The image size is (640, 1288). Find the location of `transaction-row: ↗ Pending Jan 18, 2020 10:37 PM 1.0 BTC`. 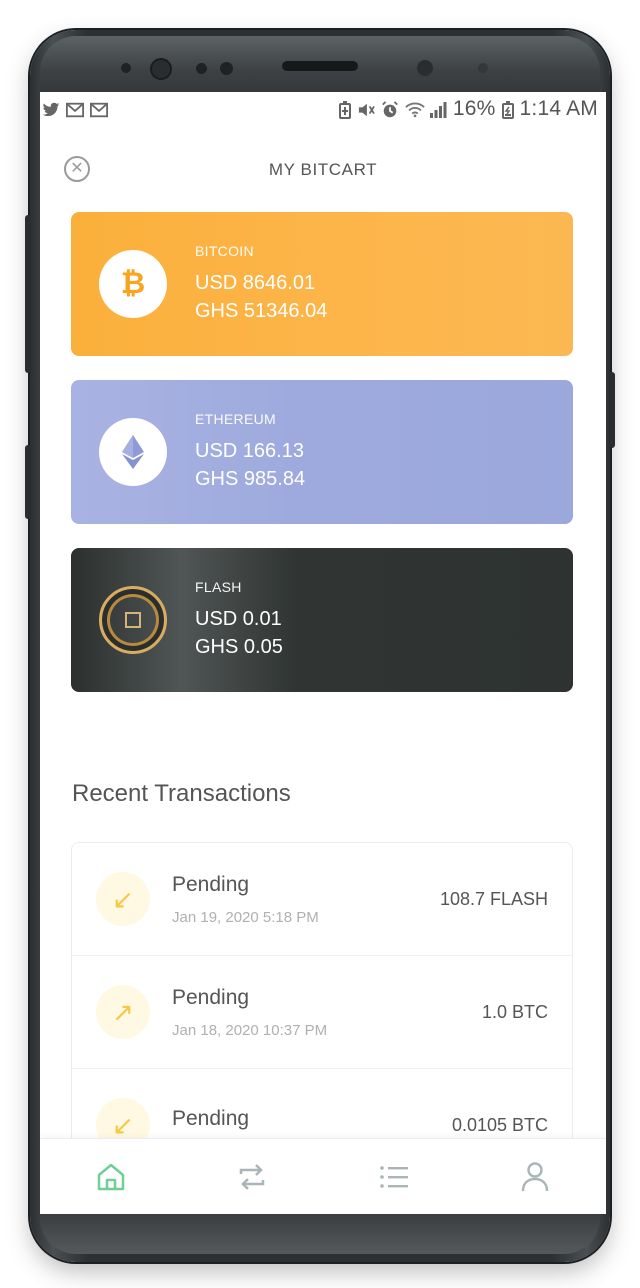

transaction-row: ↗ Pending Jan 18, 2020 10:37 PM 1.0 BTC is located at coordinates (322, 1012).